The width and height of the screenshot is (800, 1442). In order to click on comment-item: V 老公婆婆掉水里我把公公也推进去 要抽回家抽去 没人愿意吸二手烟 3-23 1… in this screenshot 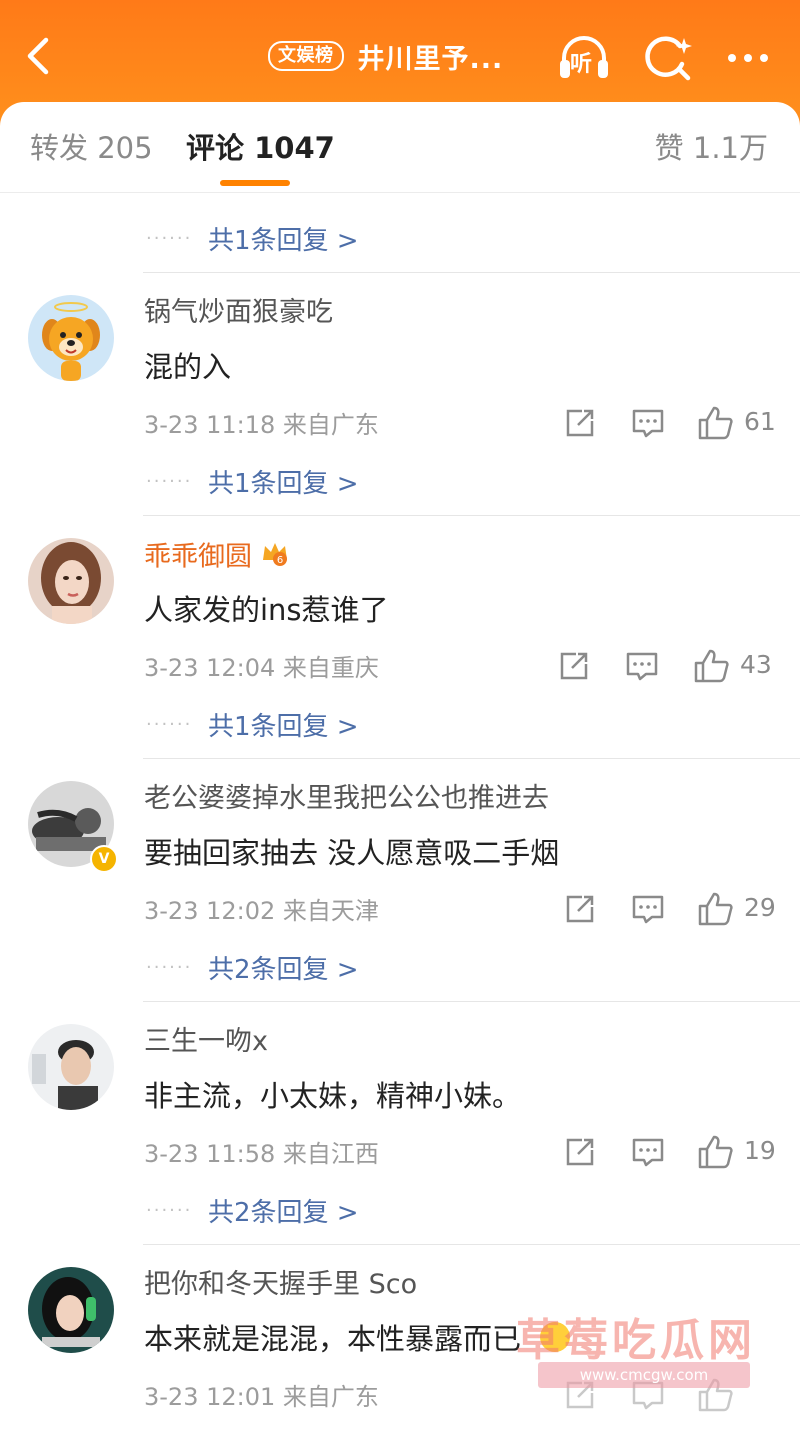, I will do `click(400, 846)`.